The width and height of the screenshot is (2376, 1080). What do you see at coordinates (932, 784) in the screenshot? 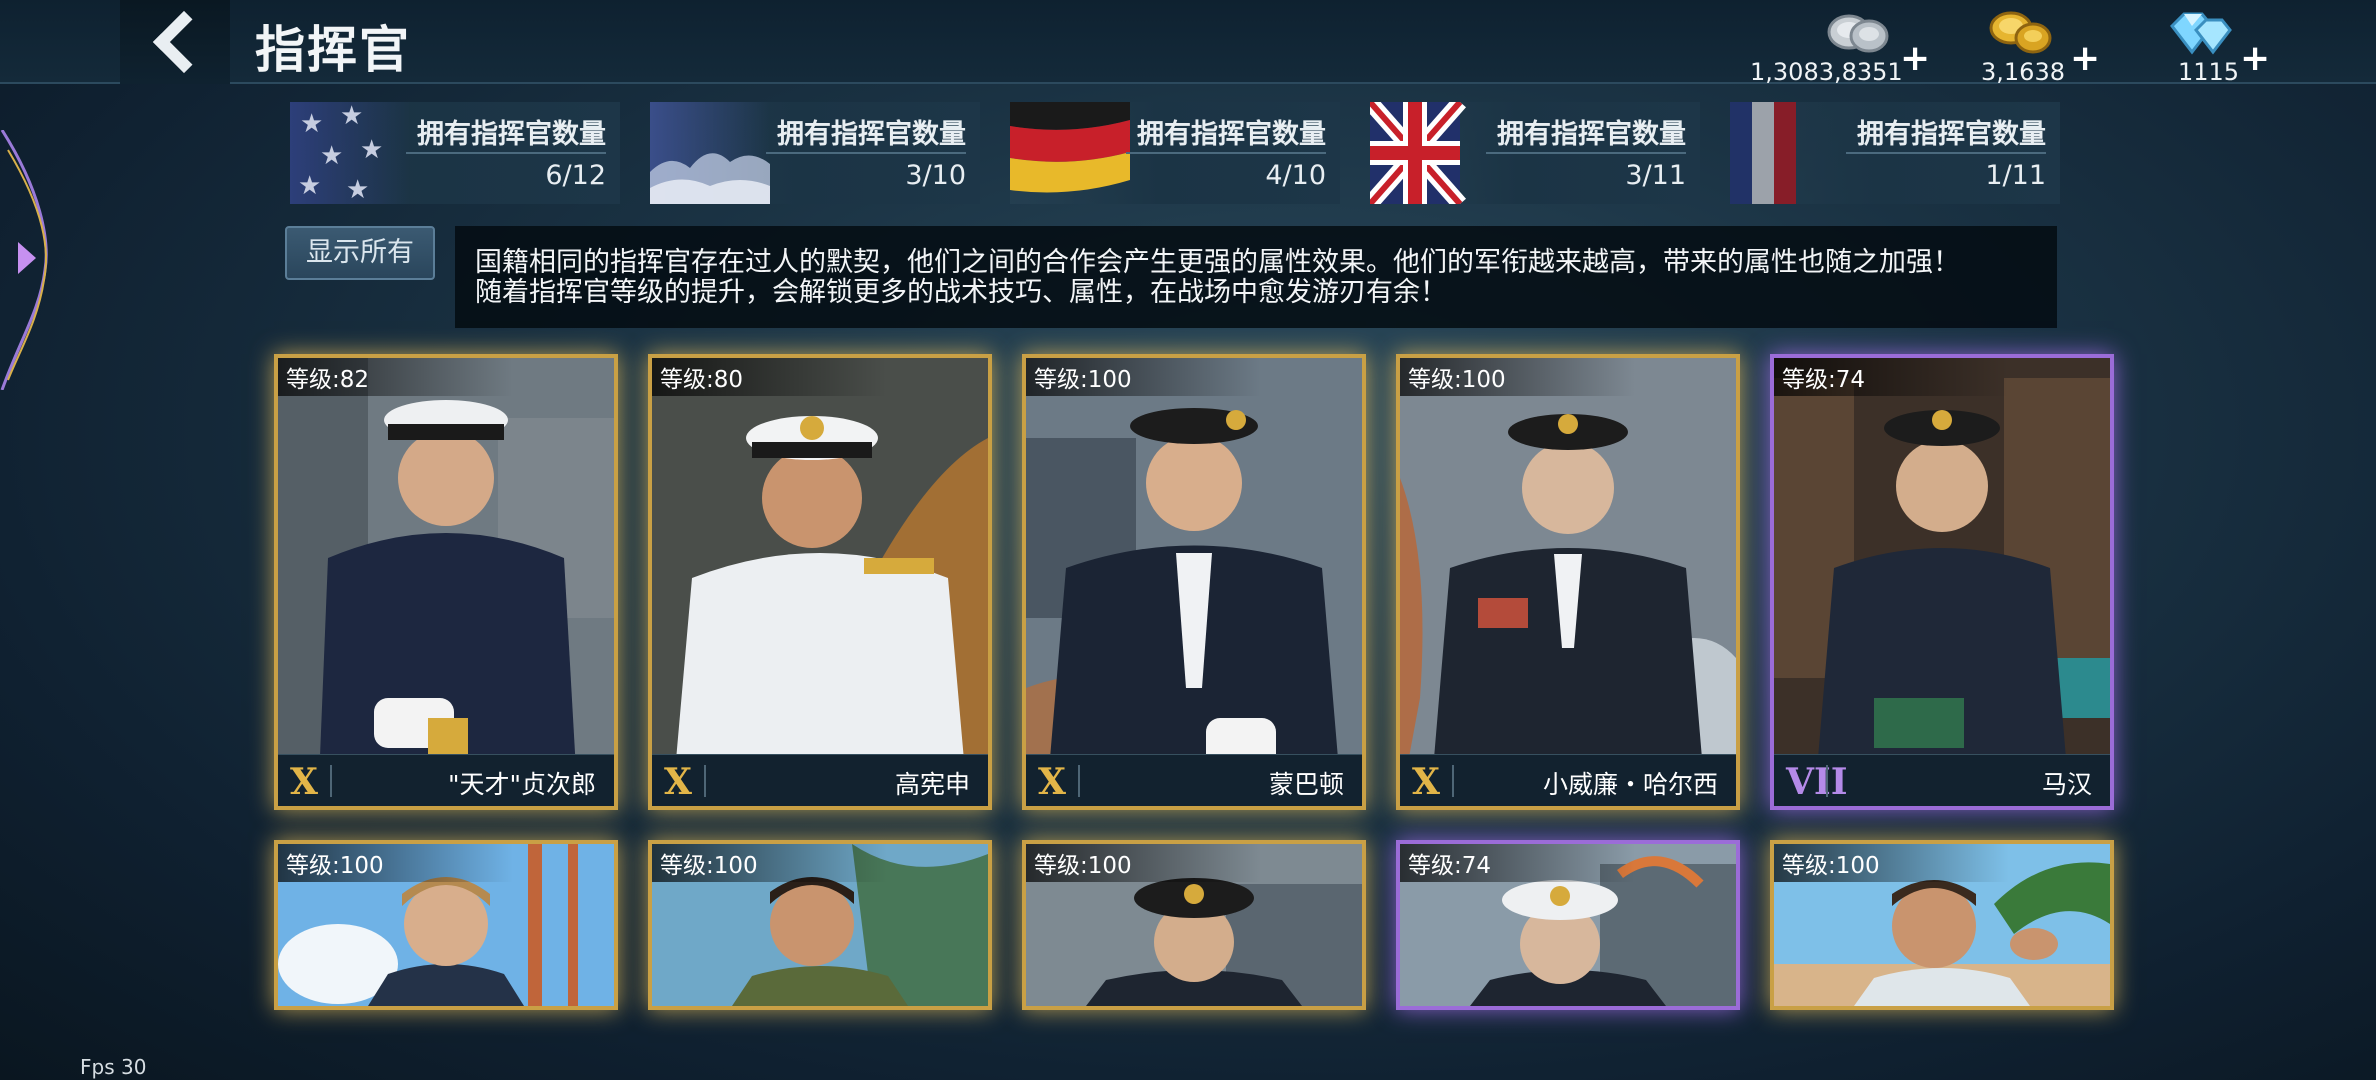
I see `commander-name: 高宪申` at bounding box center [932, 784].